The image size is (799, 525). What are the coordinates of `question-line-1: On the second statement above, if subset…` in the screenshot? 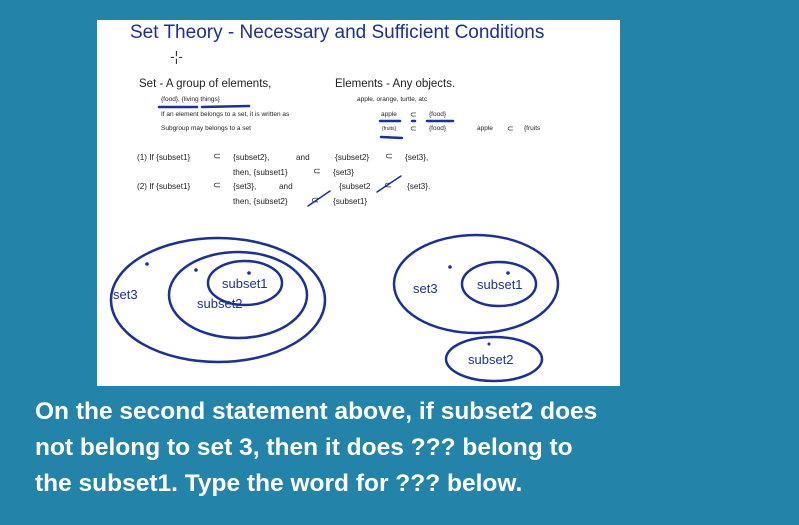 It's located at (316, 411).